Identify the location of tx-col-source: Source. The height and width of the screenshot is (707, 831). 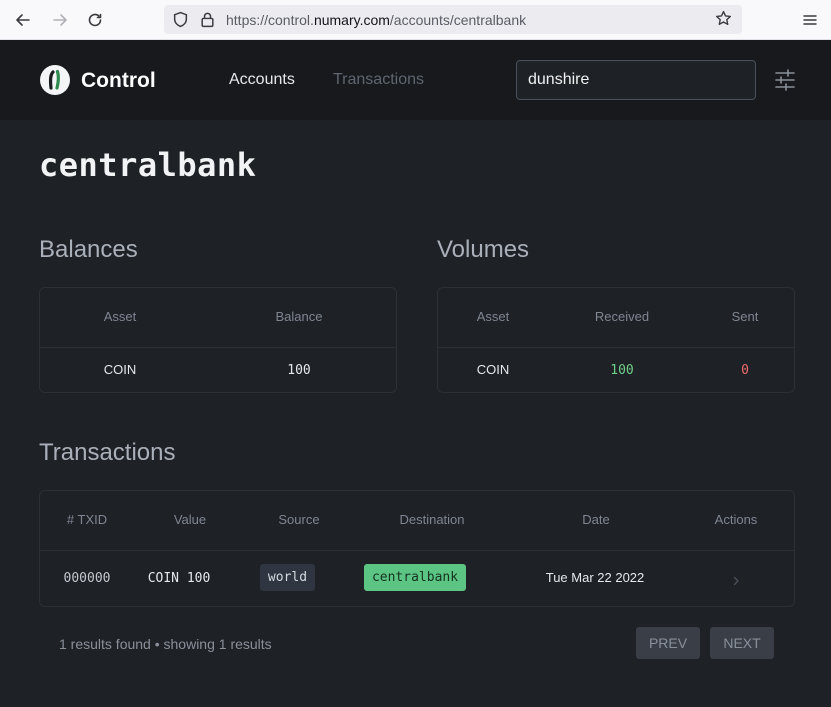
(299, 519).